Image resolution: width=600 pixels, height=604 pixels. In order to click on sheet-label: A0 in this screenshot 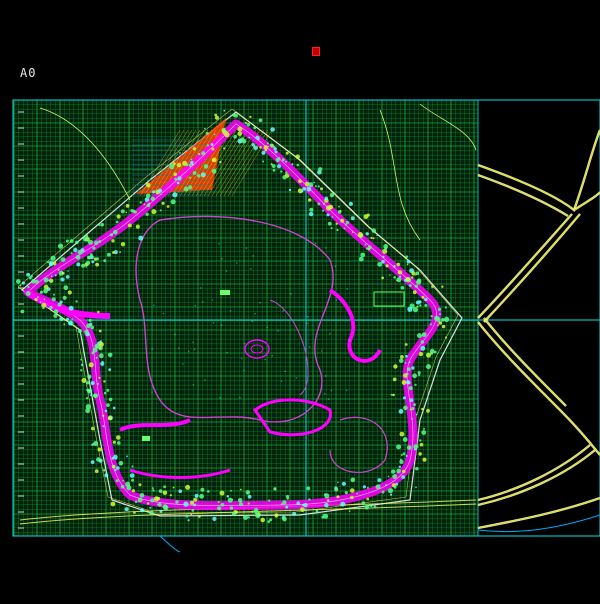, I will do `click(28, 73)`.